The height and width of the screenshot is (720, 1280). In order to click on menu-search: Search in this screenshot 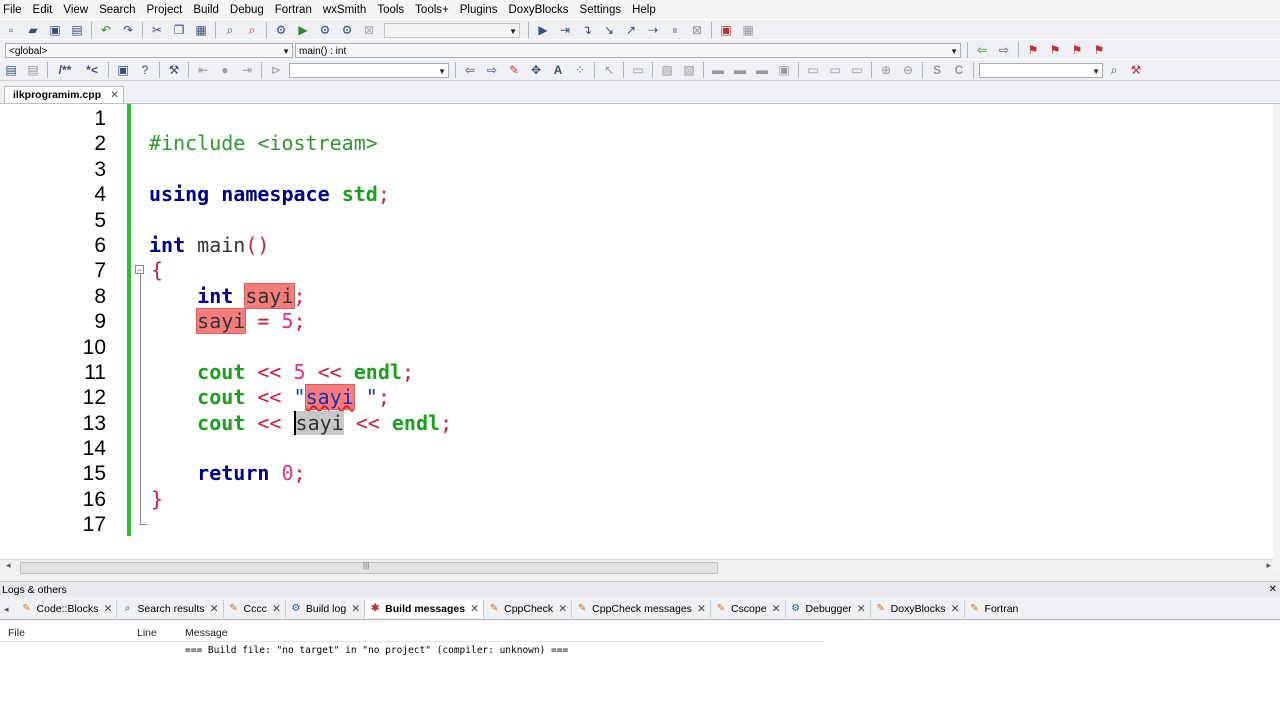, I will do `click(118, 10)`.